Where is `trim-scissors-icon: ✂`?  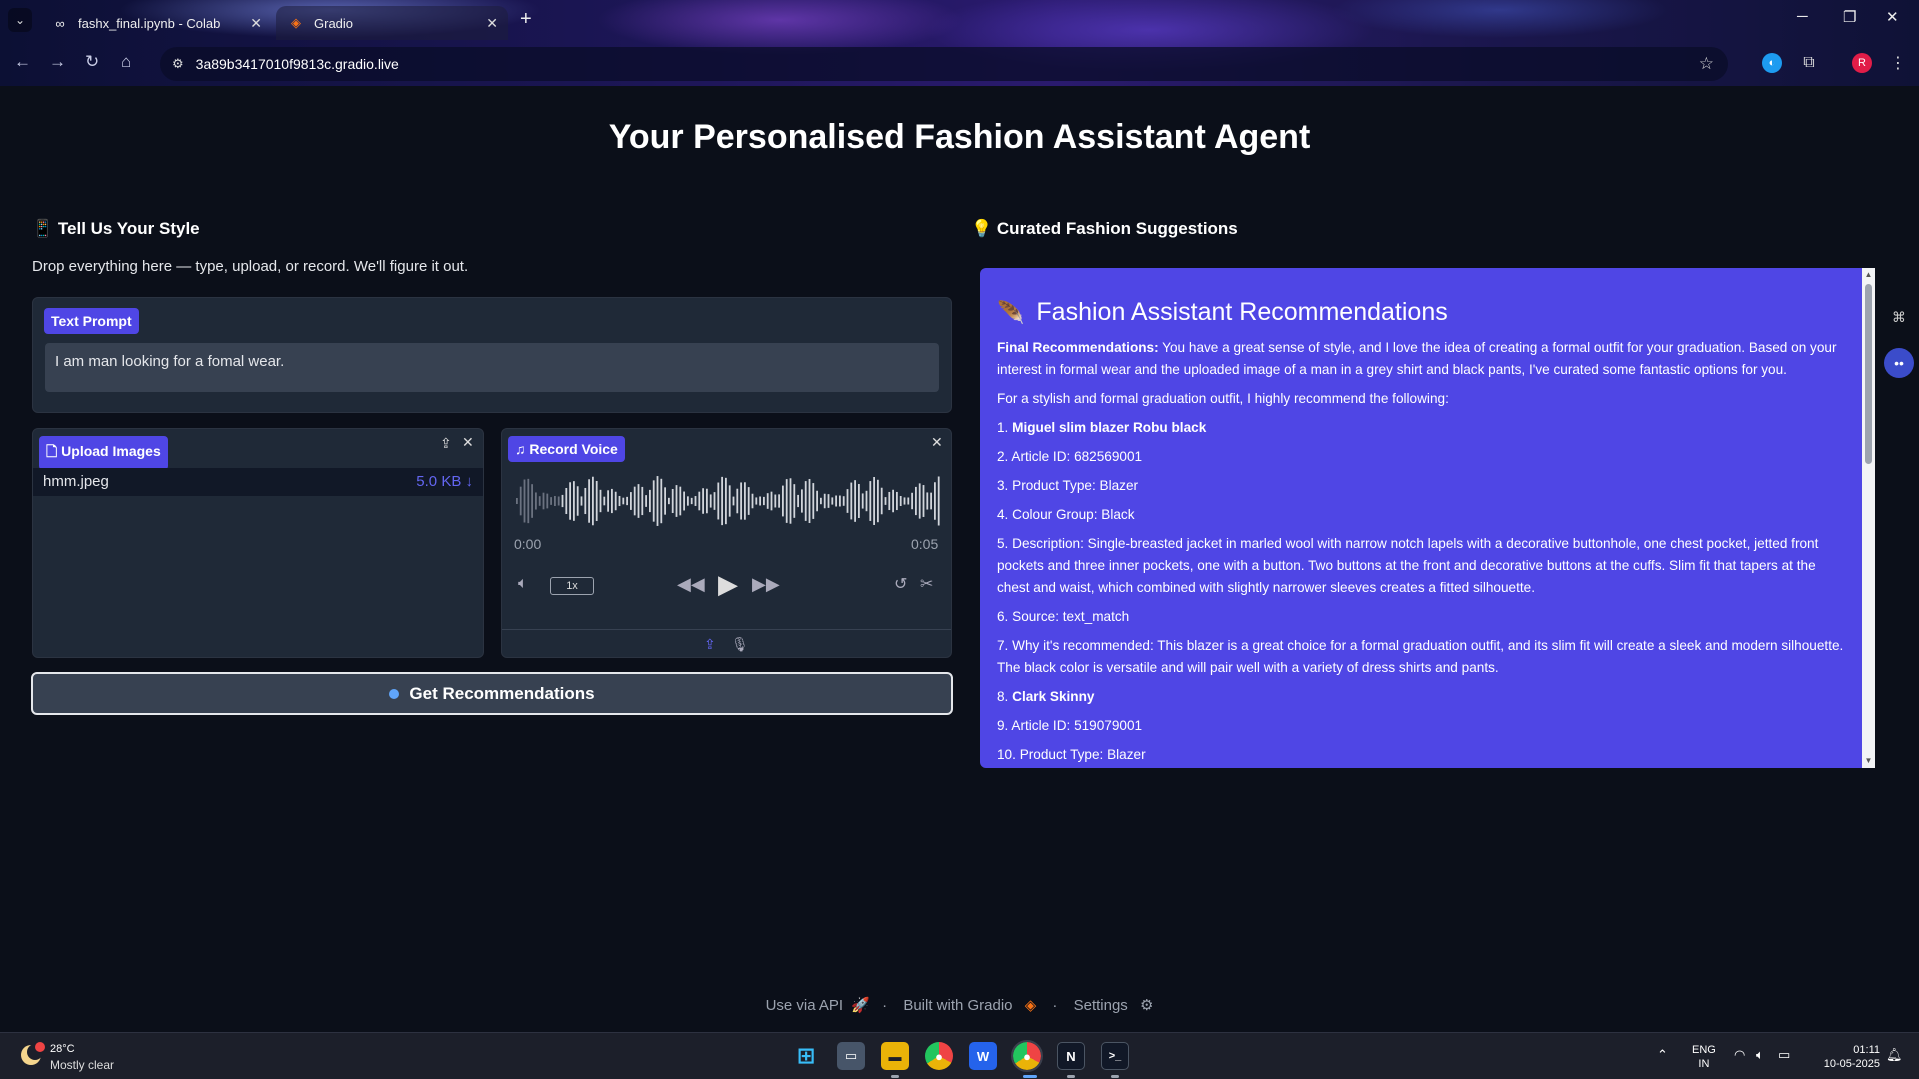
trim-scissors-icon: ✂ is located at coordinates (926, 584).